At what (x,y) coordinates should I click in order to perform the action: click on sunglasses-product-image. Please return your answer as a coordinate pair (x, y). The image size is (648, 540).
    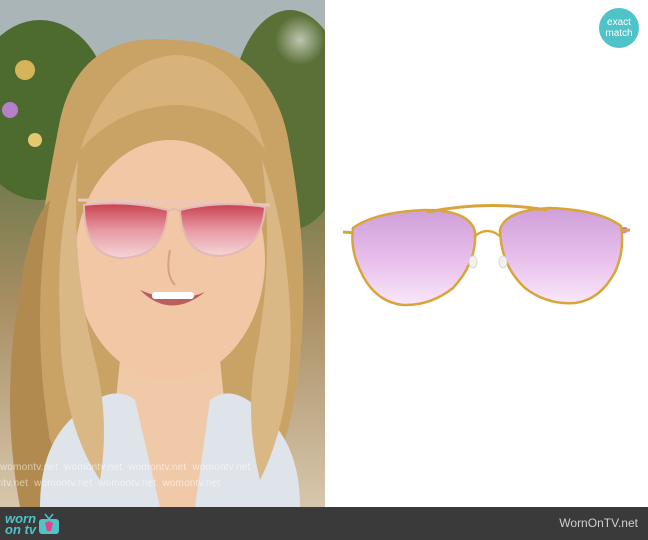
    Looking at the image, I should click on (486, 255).